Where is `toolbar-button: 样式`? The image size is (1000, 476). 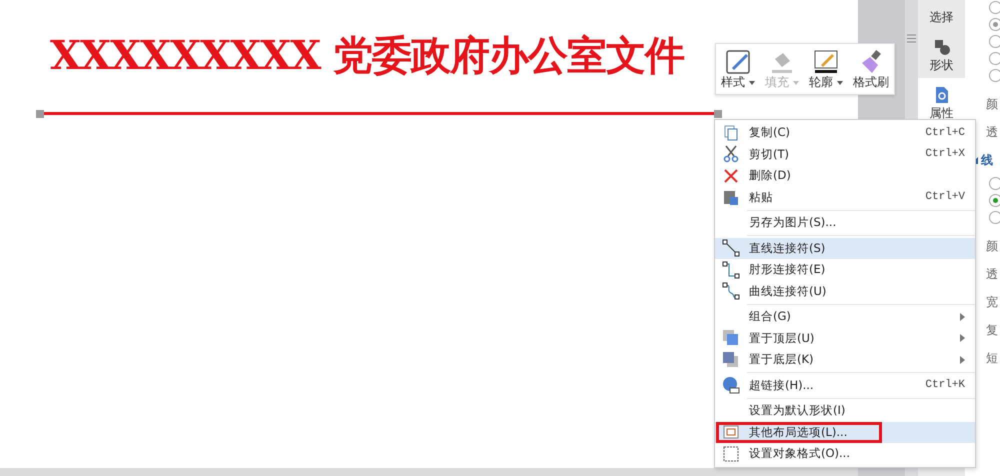 toolbar-button: 样式 is located at coordinates (738, 69).